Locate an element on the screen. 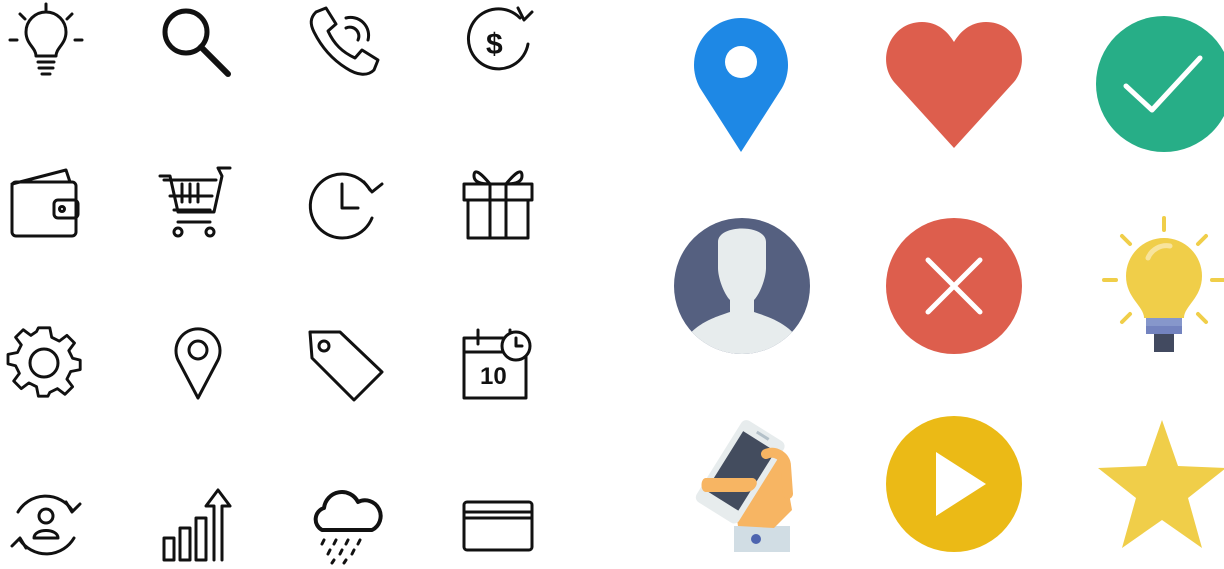 The image size is (1224, 569). lightbulb-icon is located at coordinates (46, 41).